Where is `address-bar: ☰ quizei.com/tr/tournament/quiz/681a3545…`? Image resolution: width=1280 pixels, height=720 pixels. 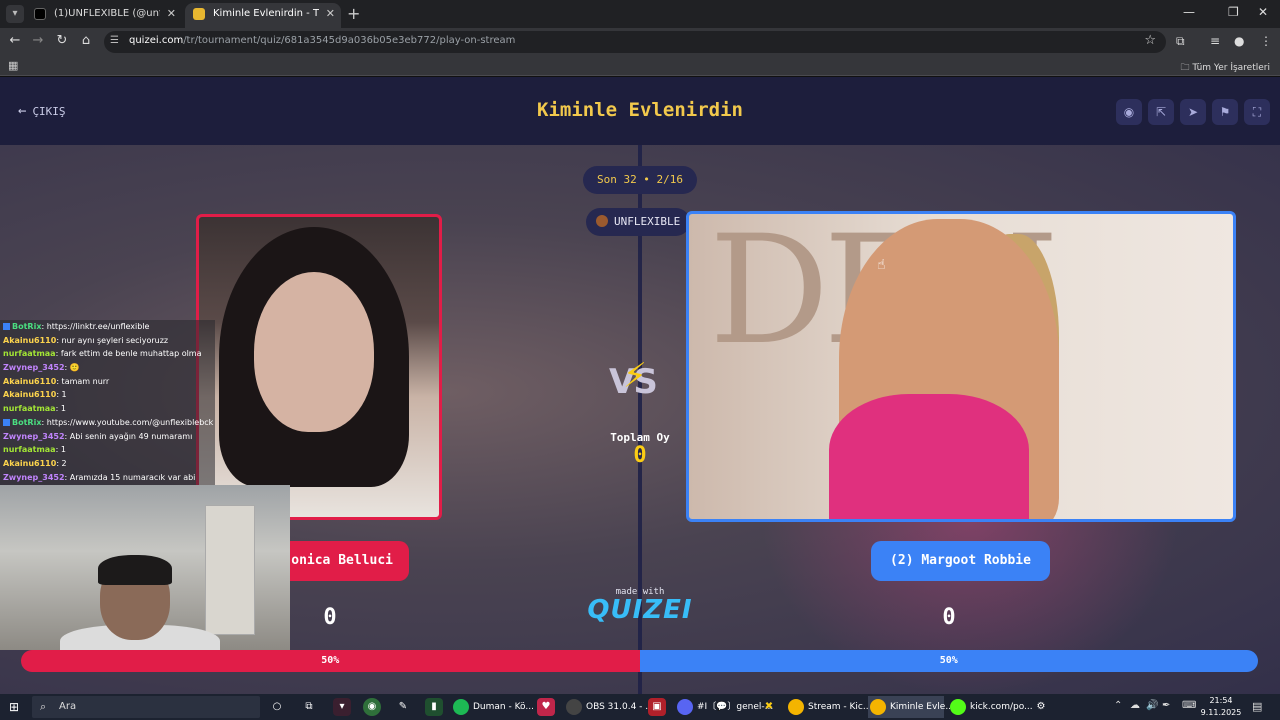 address-bar: ☰ quizei.com/tr/tournament/quiz/681a3545… is located at coordinates (635, 42).